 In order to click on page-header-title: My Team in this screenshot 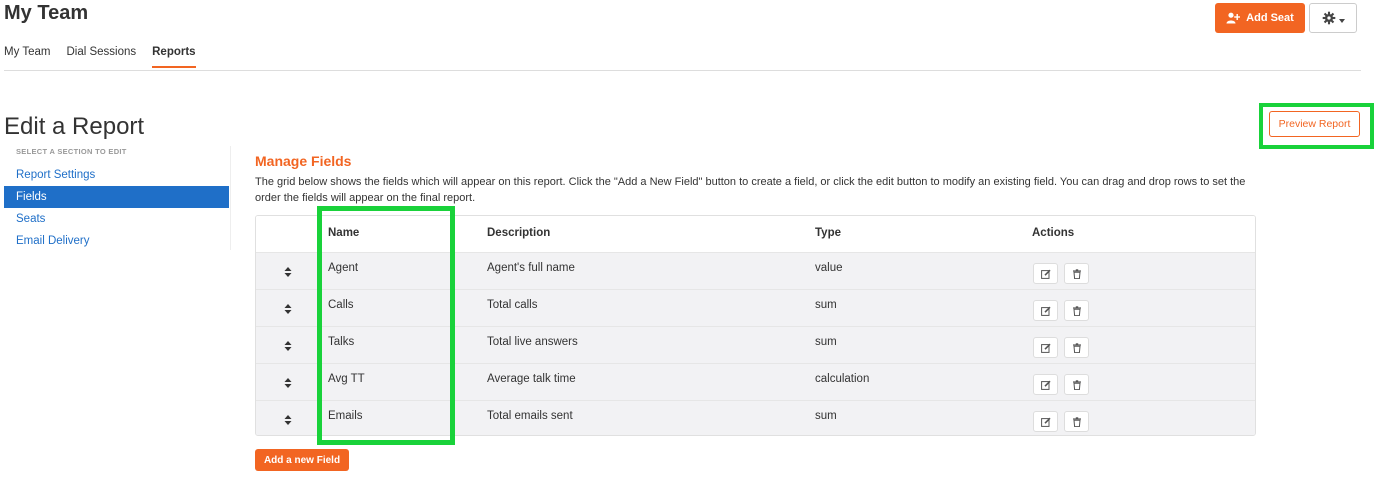, I will do `click(46, 13)`.